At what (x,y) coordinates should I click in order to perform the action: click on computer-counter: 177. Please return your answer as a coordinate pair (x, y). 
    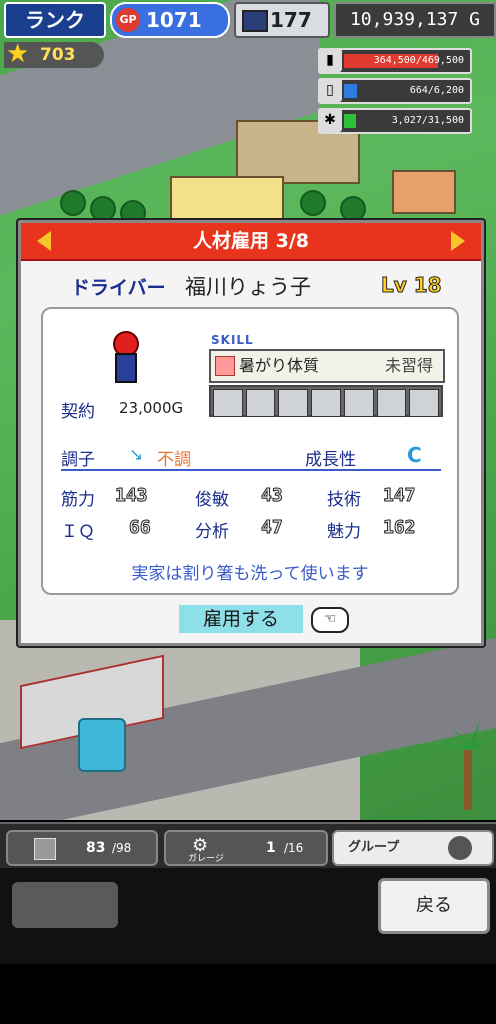
    Looking at the image, I should click on (282, 20).